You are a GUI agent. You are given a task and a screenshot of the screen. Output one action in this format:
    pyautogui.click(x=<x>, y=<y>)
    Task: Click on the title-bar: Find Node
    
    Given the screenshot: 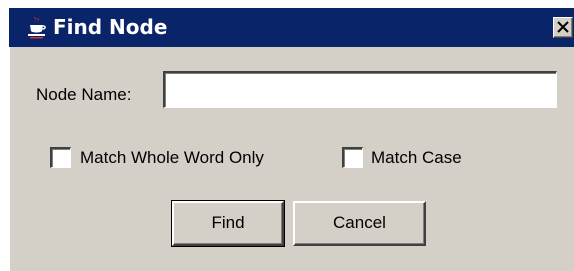 What is the action you would take?
    pyautogui.click(x=291, y=27)
    